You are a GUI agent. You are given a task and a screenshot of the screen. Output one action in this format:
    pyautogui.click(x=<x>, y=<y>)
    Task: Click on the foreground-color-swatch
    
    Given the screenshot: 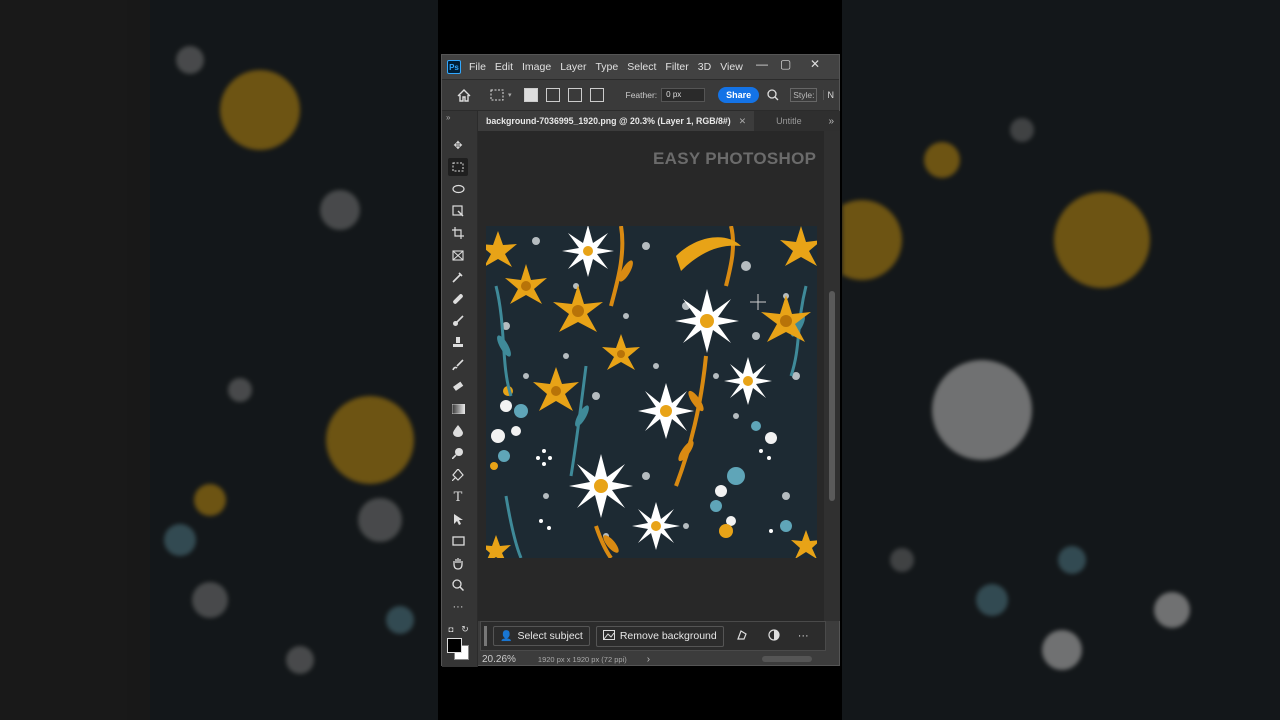 What is the action you would take?
    pyautogui.click(x=454, y=645)
    